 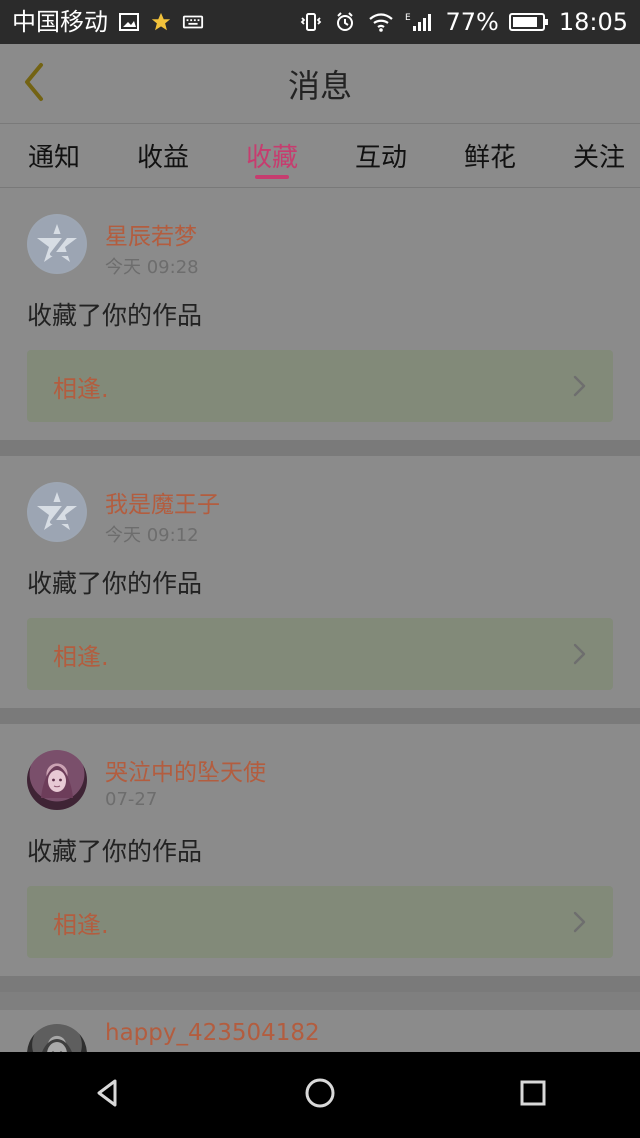 I want to click on anime-avatar, so click(x=57, y=780).